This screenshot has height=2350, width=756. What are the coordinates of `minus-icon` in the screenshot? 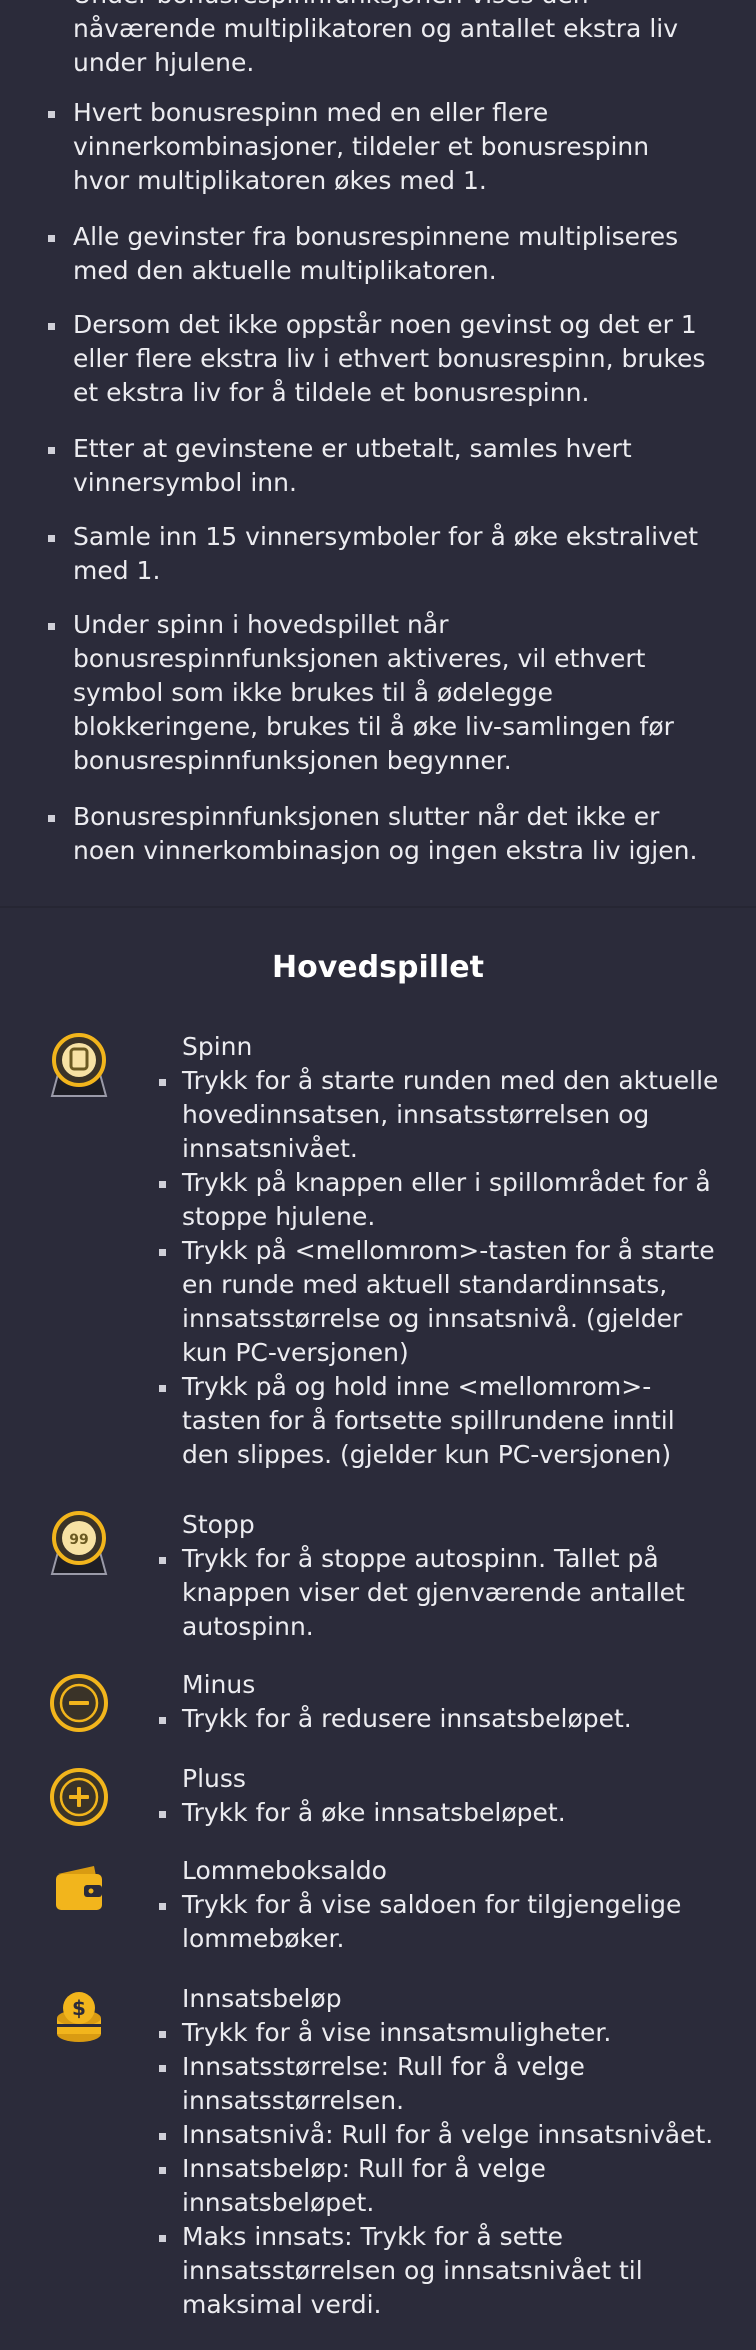 It's located at (79, 1703).